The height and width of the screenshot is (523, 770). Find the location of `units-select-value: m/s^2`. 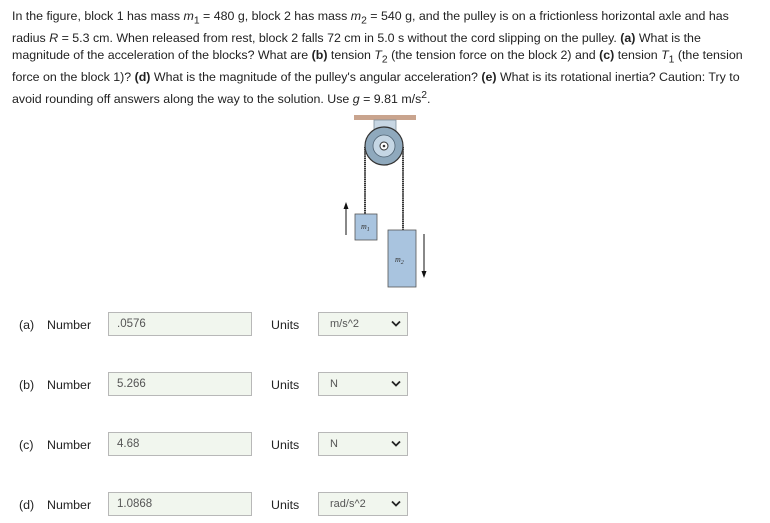

units-select-value: m/s^2 is located at coordinates (344, 324).